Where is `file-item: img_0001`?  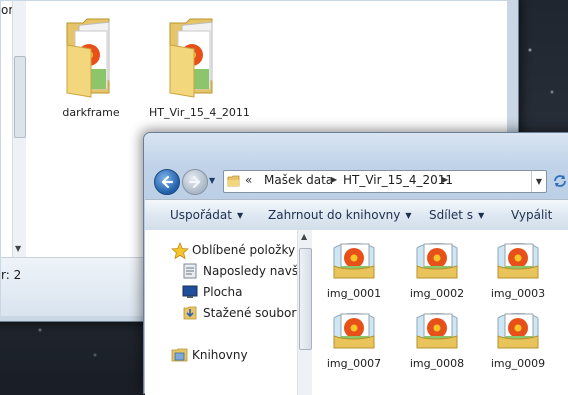
file-item: img_0001 is located at coordinates (354, 270).